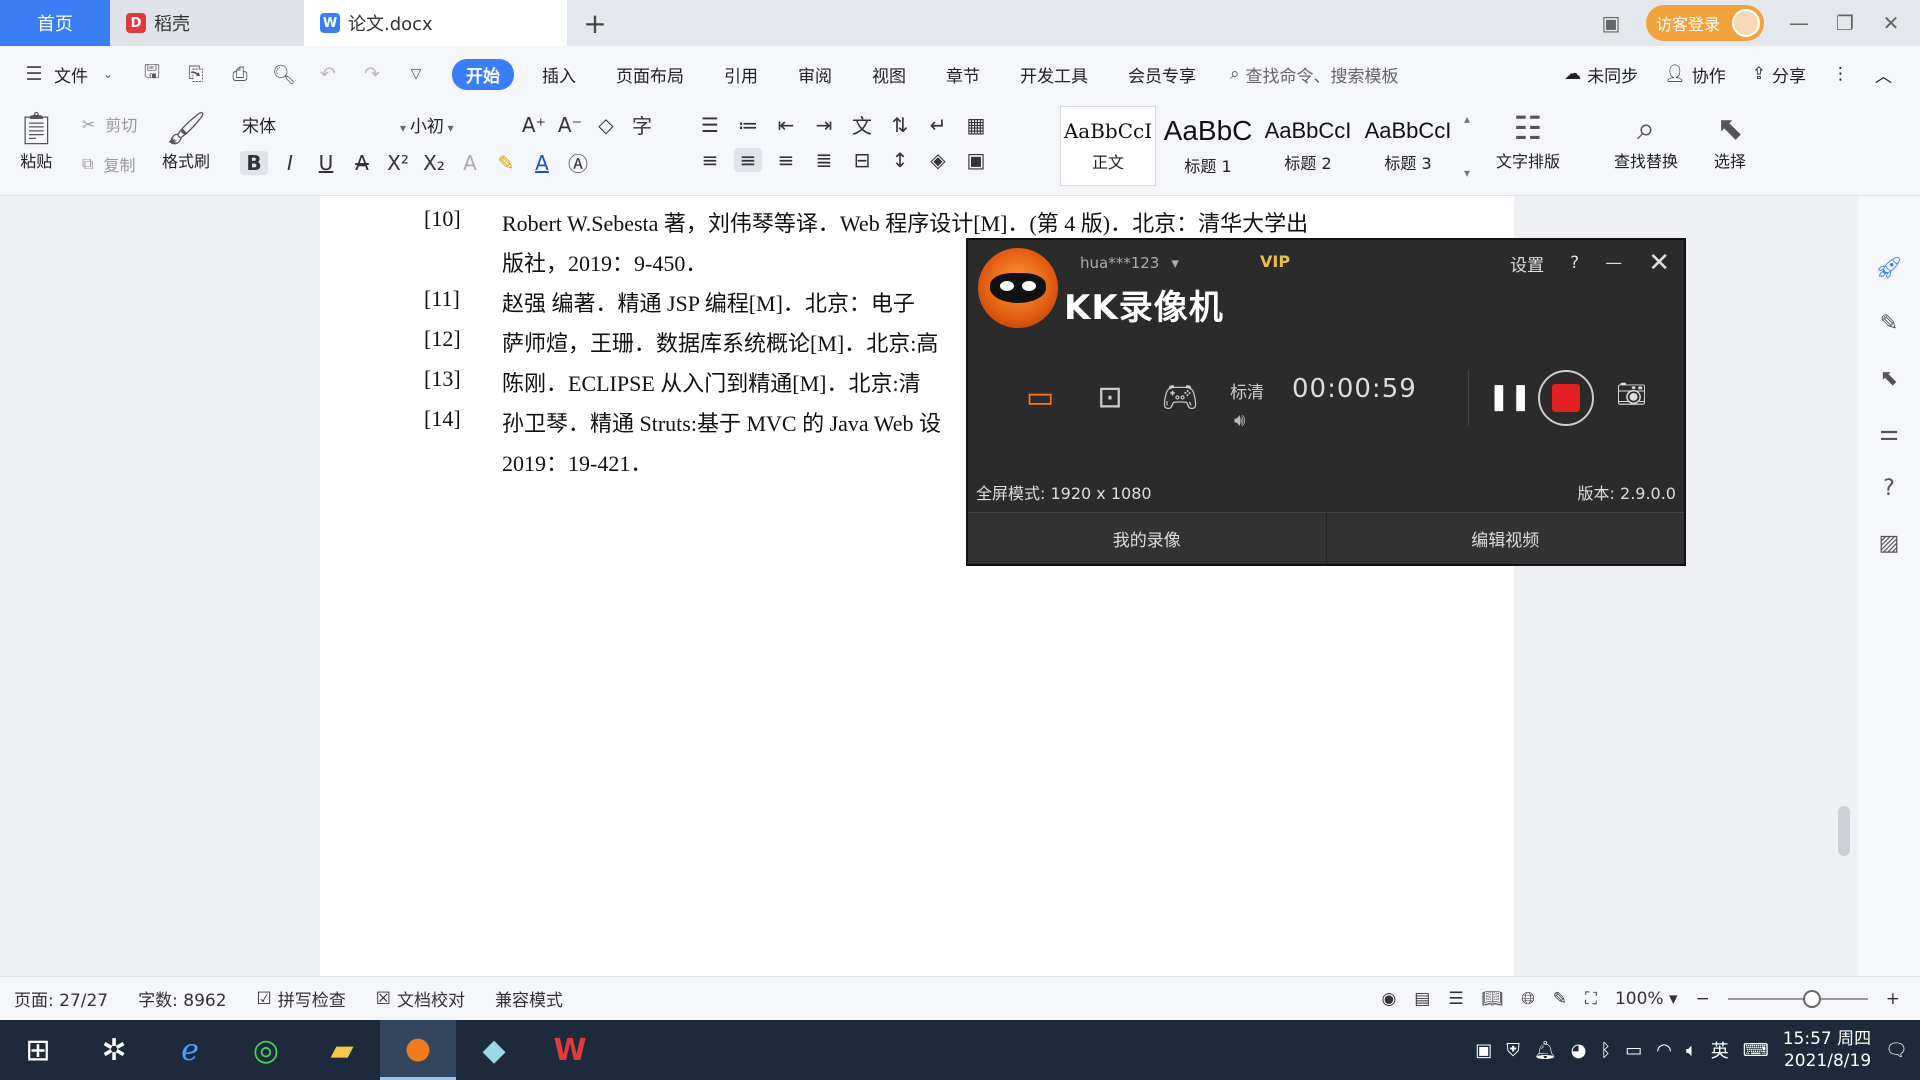 This screenshot has height=1080, width=1920. I want to click on font-size-select: ▾ 小初 ▾, so click(427, 124).